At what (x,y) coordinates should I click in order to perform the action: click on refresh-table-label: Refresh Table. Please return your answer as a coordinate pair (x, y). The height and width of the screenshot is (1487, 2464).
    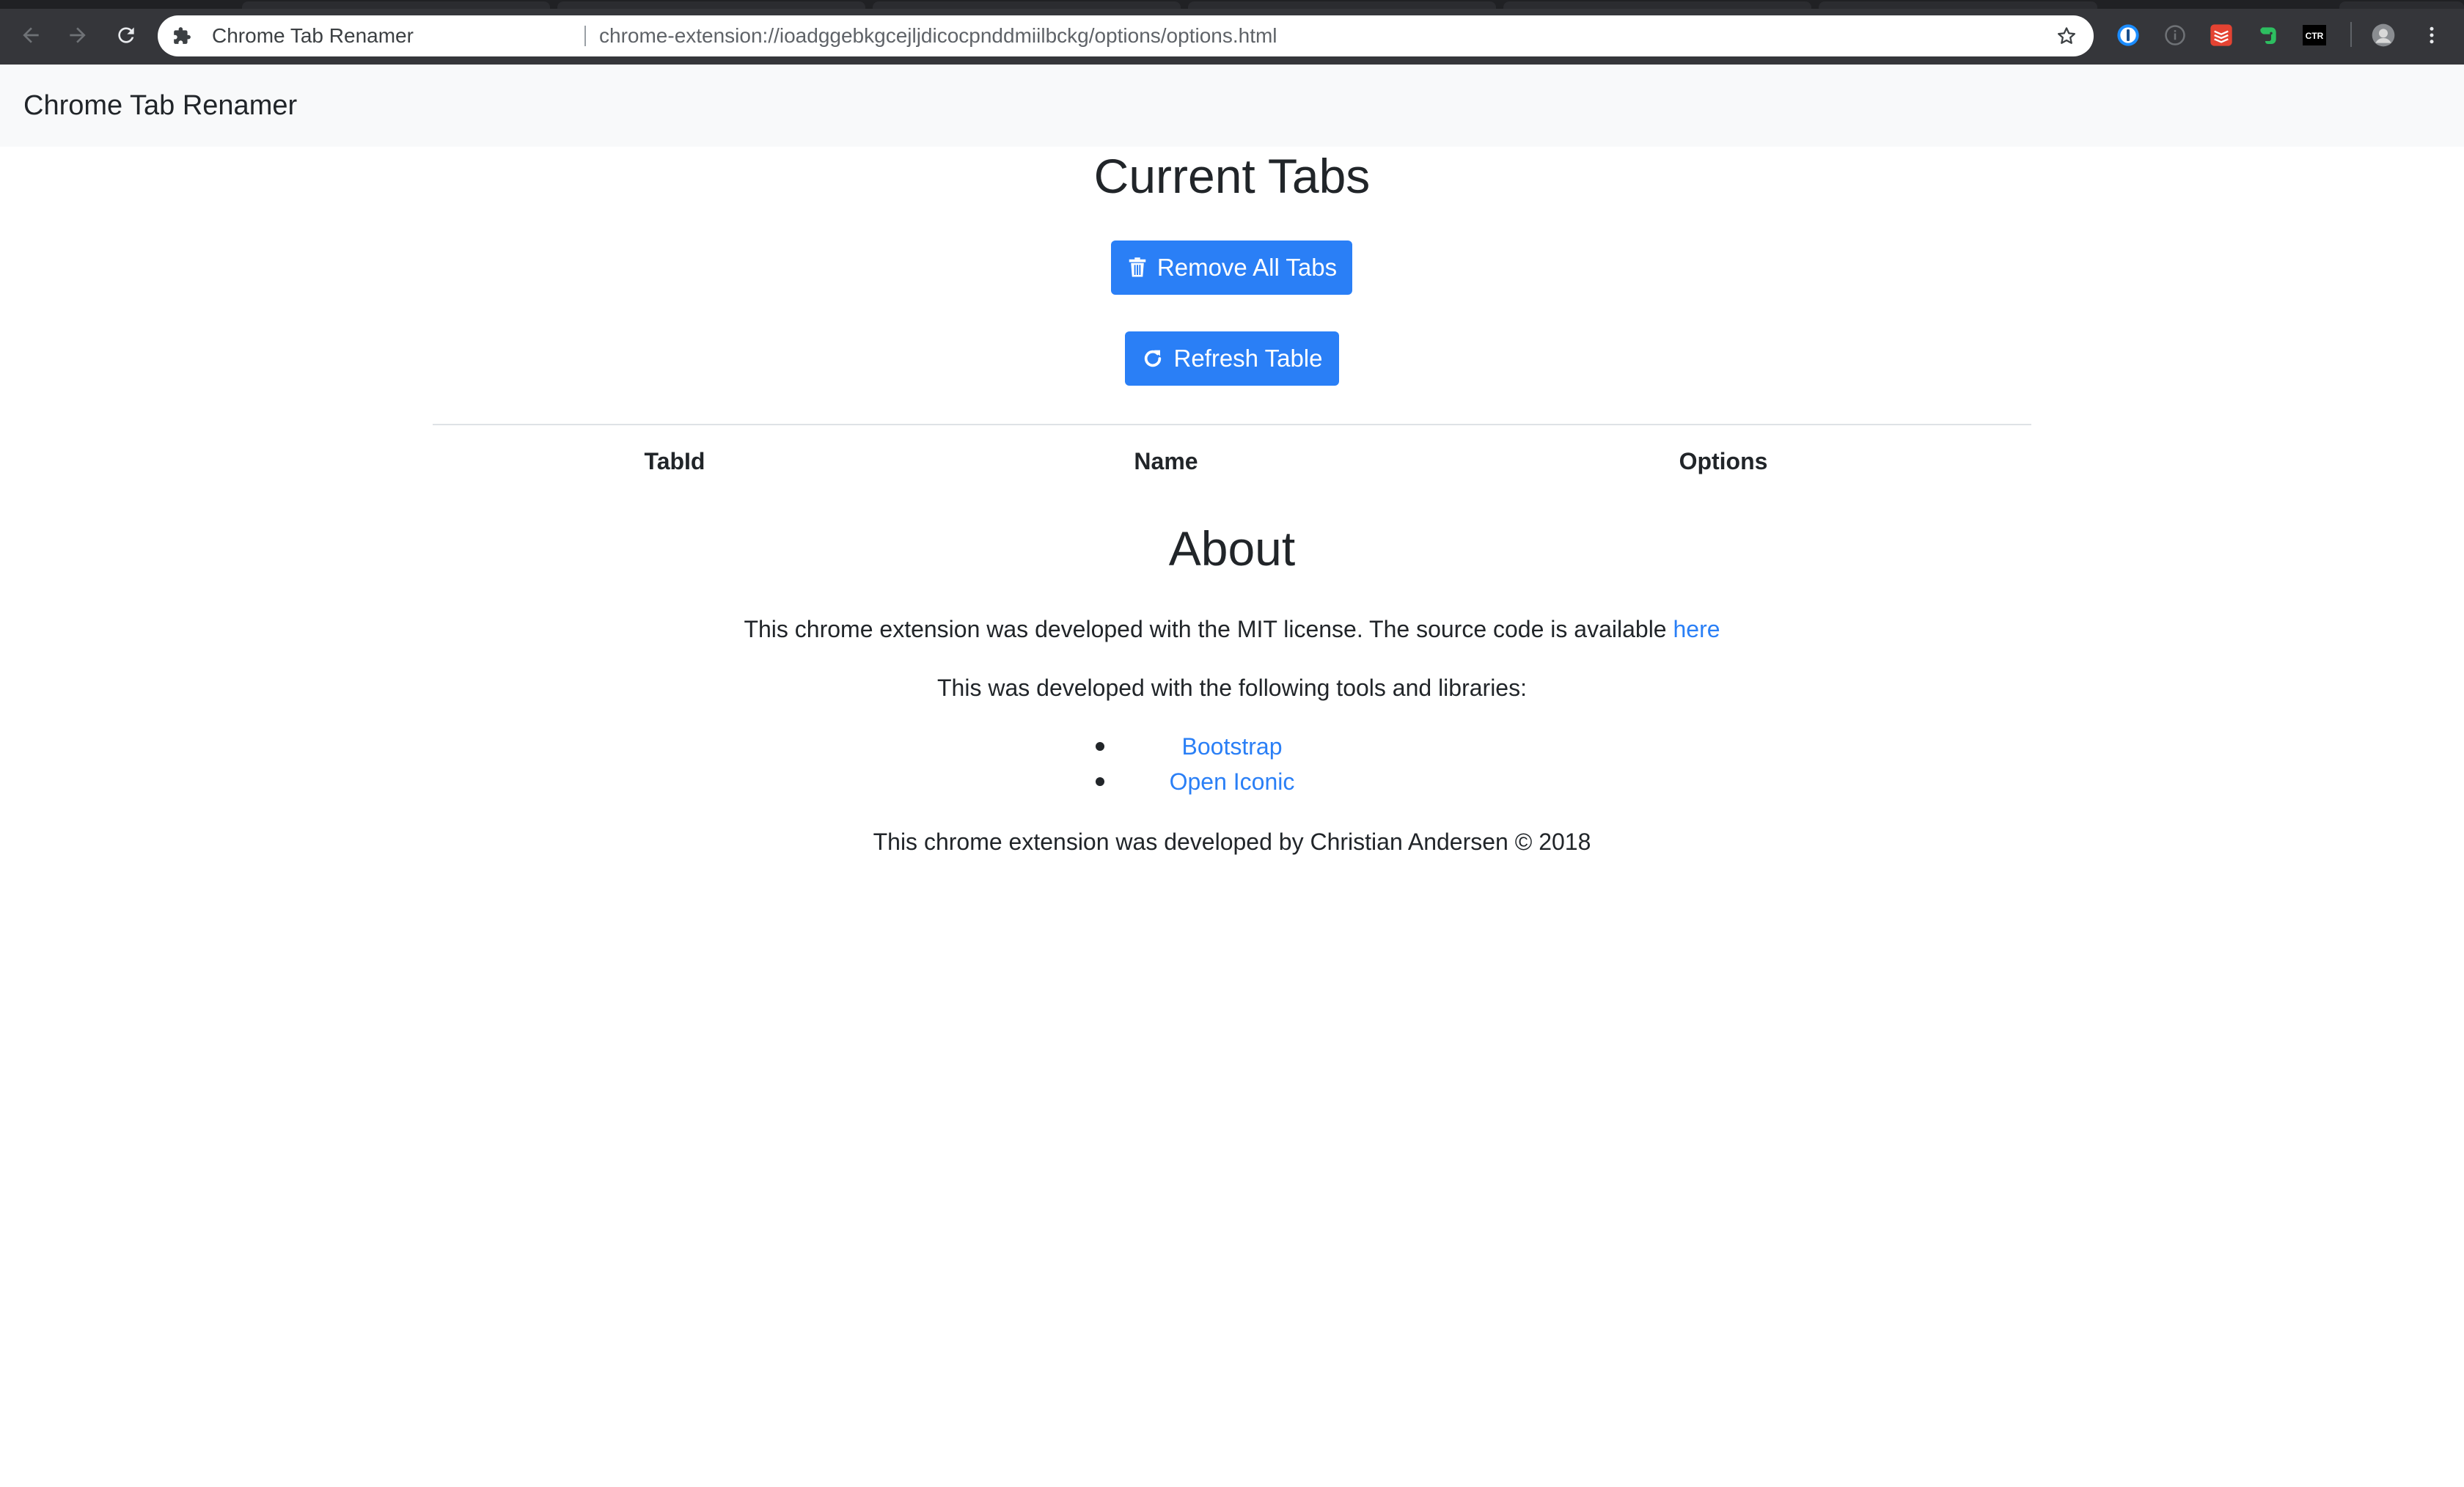
    Looking at the image, I should click on (1248, 358).